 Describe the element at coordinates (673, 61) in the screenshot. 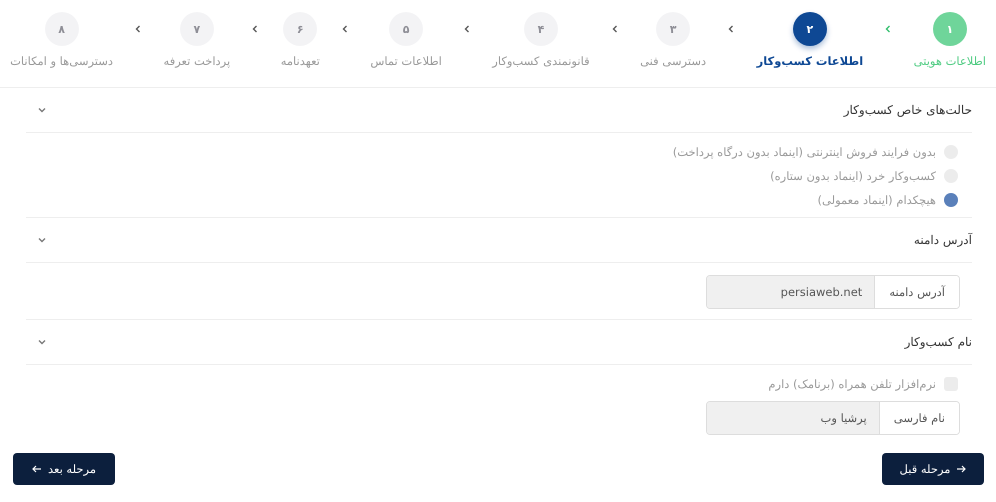

I see `step-label: دسترسی فنی` at that location.